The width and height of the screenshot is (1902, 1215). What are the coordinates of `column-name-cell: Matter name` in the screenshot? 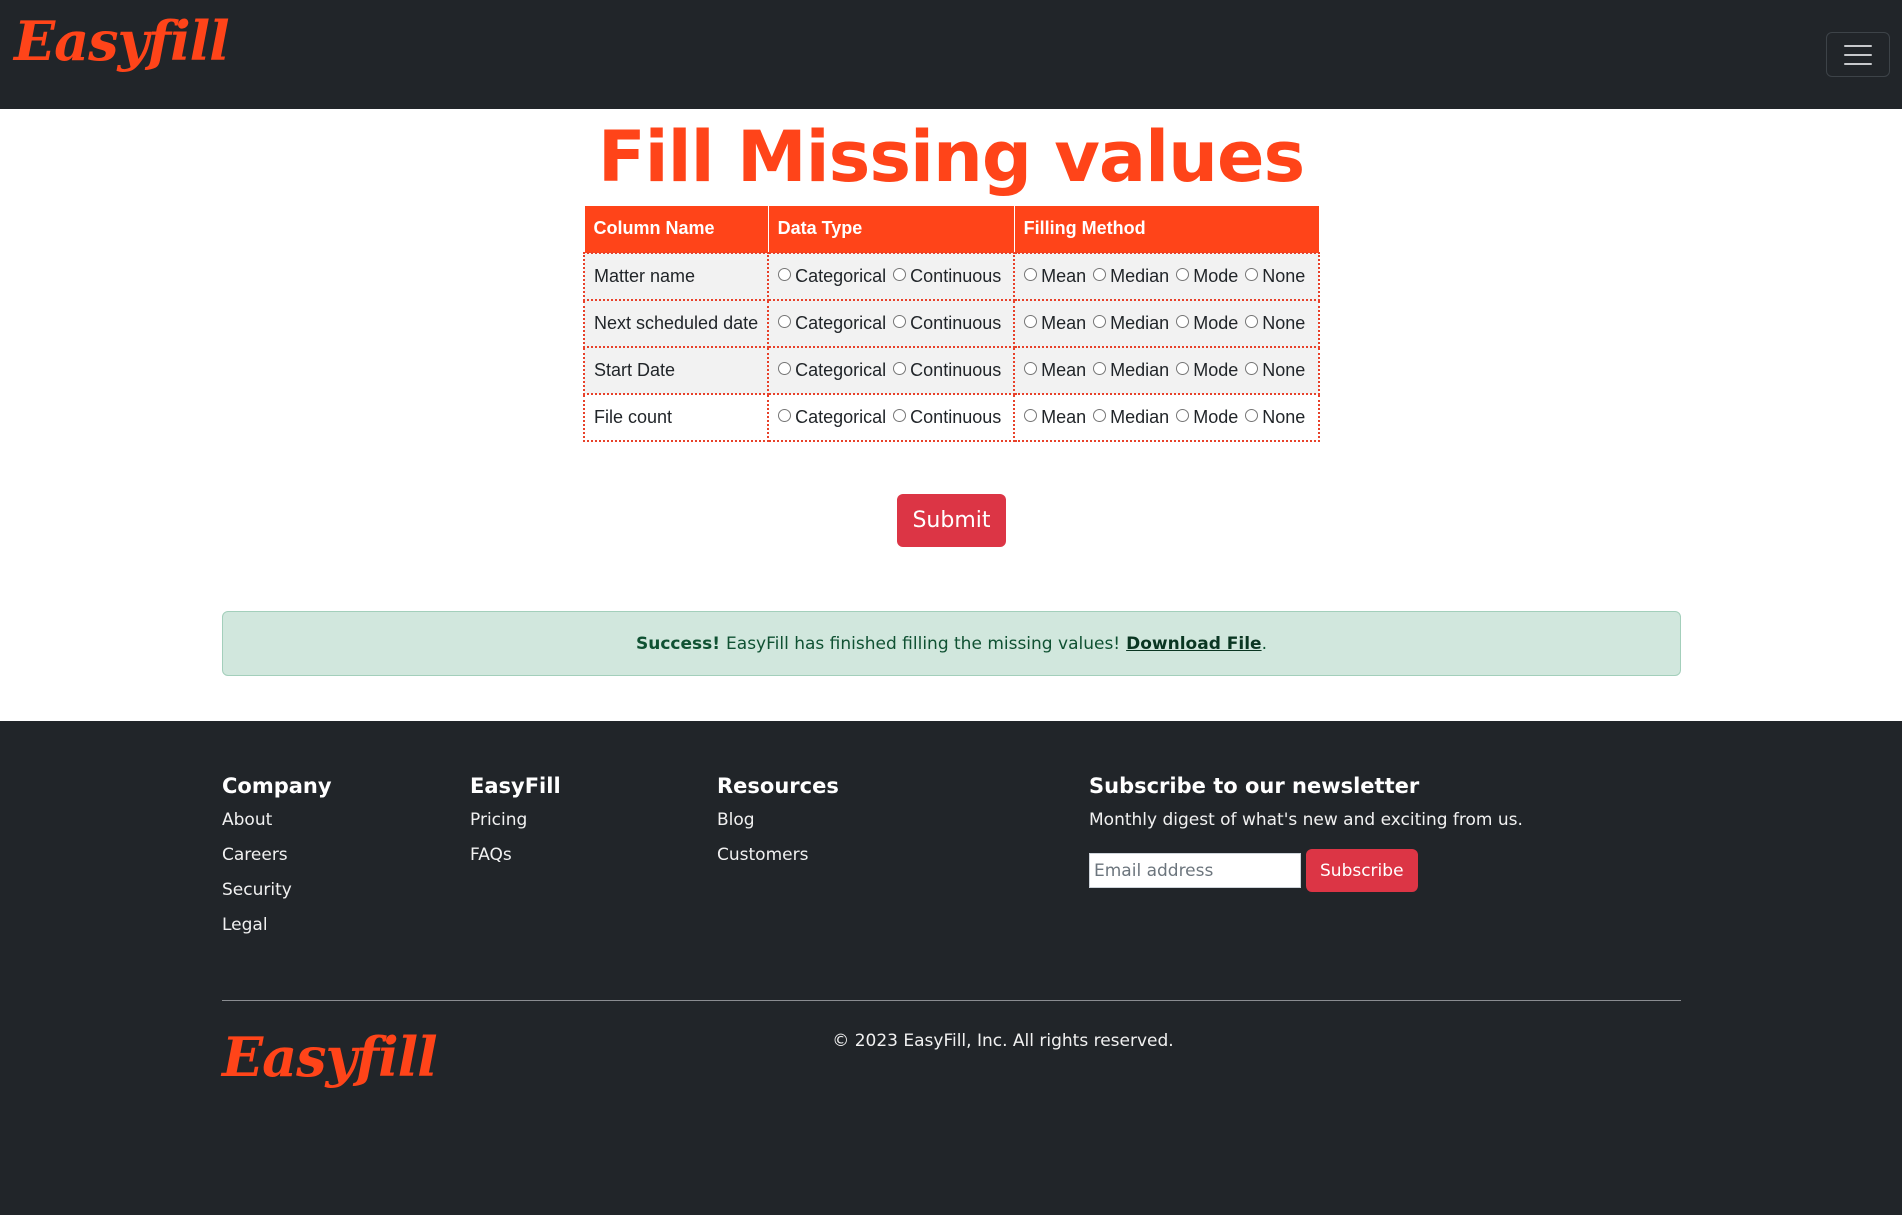 It's located at (676, 276).